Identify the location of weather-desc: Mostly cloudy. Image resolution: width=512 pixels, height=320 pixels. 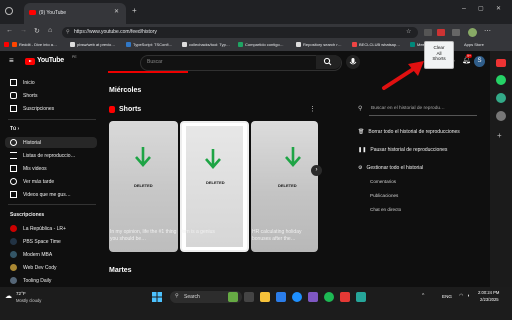
(28, 300).